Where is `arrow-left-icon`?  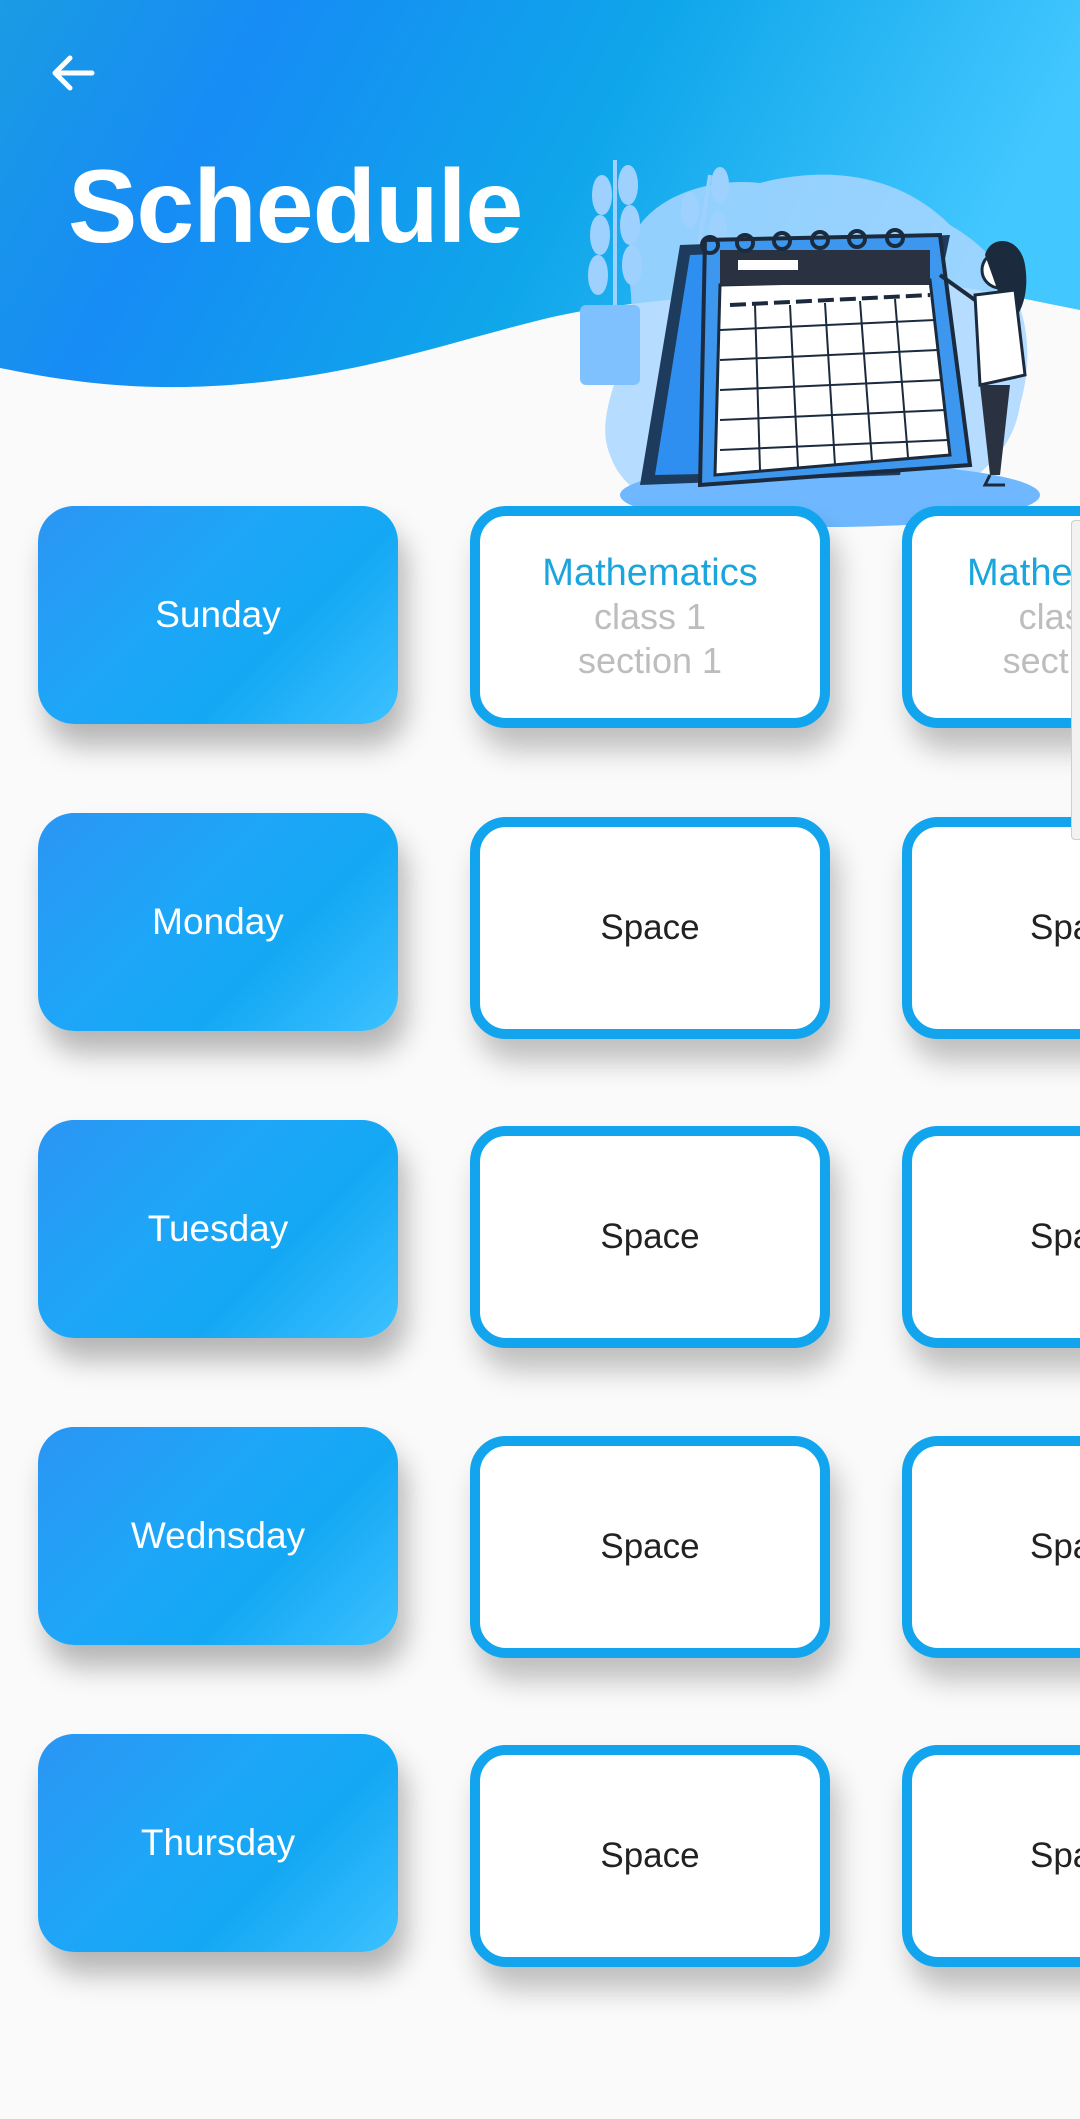
arrow-left-icon is located at coordinates (73, 75).